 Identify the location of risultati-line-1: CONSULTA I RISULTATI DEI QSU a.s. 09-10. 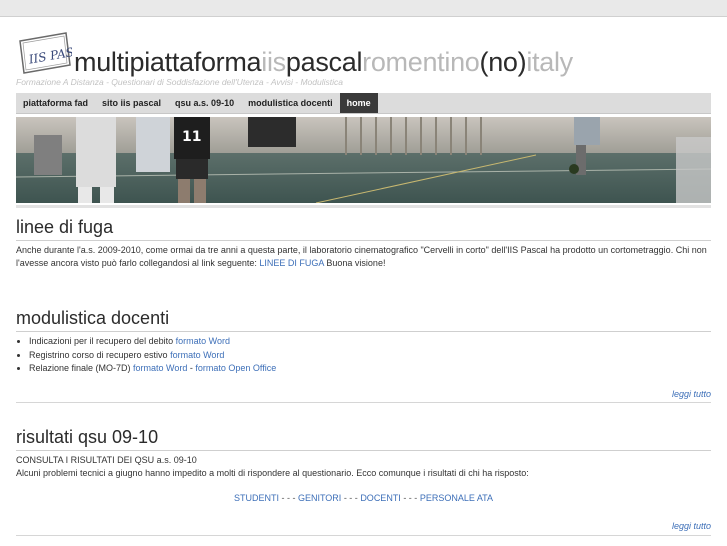
(106, 460).